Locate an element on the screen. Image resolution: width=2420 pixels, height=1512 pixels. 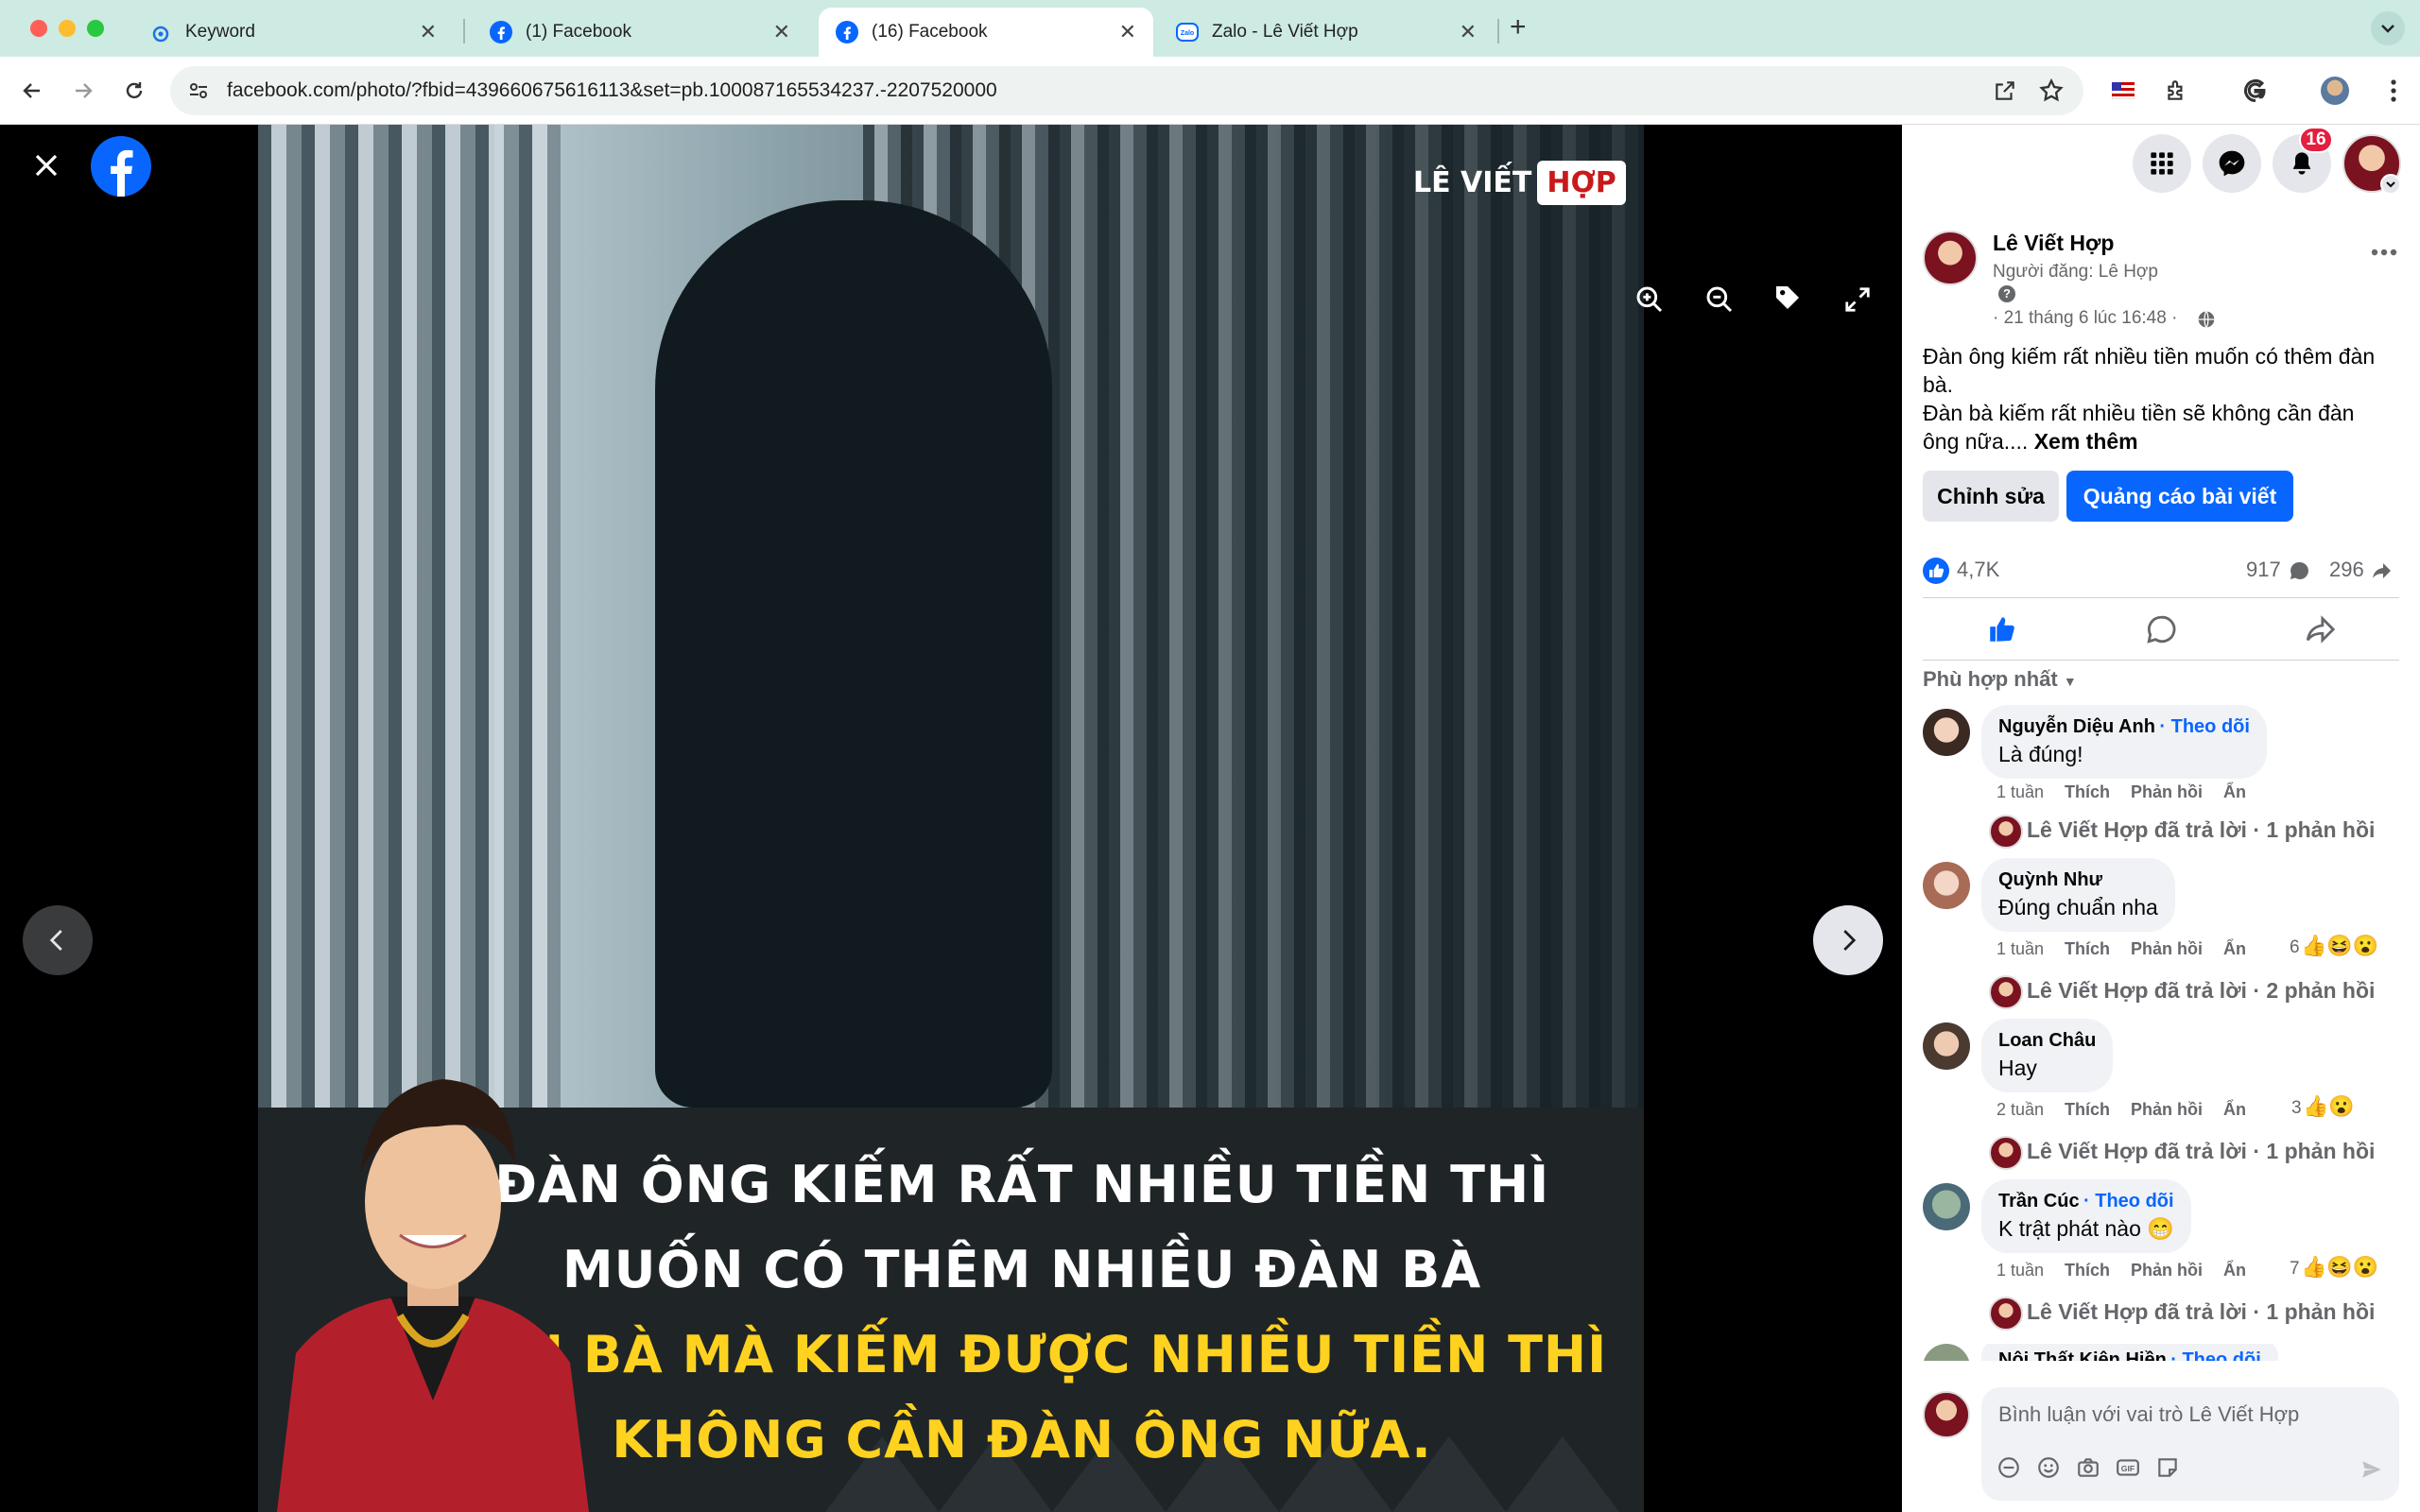
help-icon: ? is located at coordinates (2007, 293).